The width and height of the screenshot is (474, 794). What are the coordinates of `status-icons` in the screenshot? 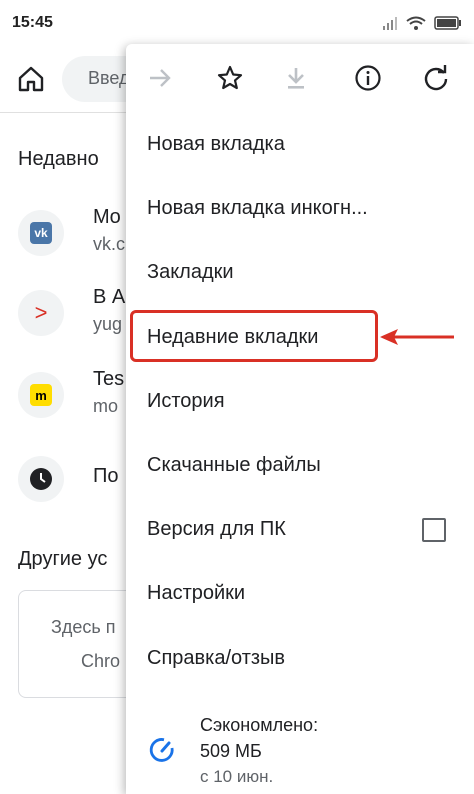 It's located at (422, 23).